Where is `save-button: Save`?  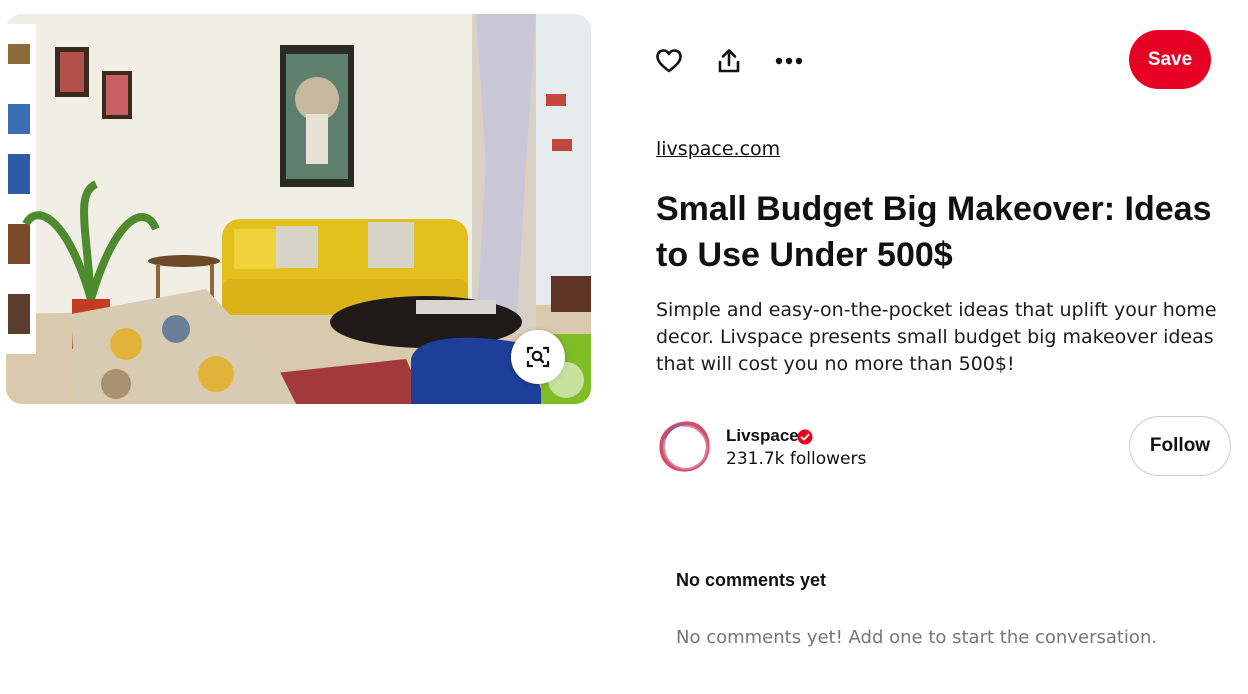
save-button: Save is located at coordinates (1170, 59).